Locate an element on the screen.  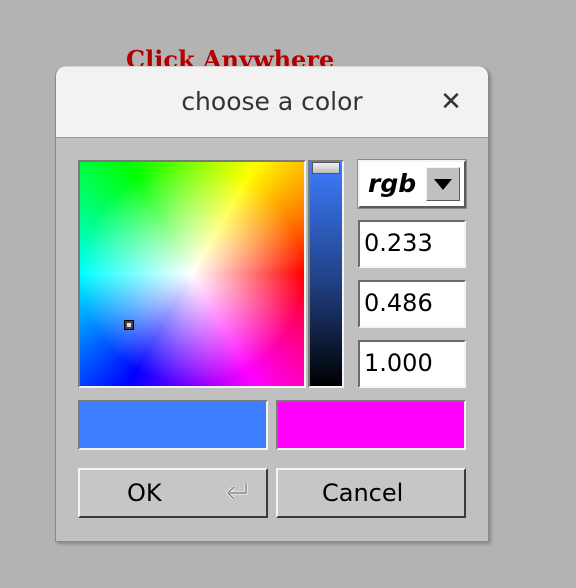
enter-key-icon is located at coordinates (238, 496).